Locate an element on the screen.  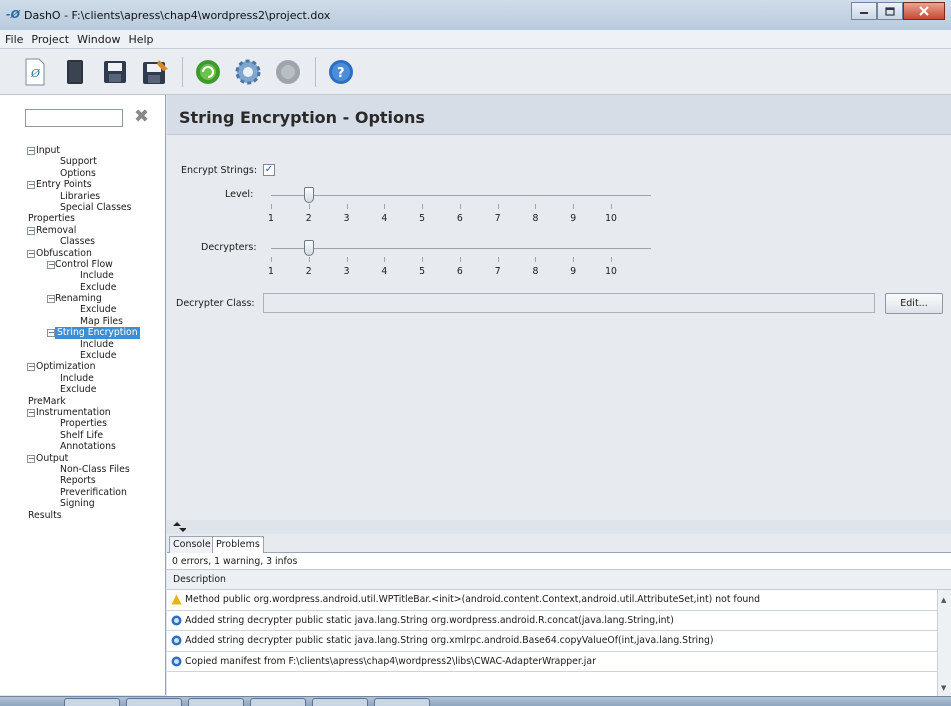
tree-item: − Renaming is located at coordinates (83, 298).